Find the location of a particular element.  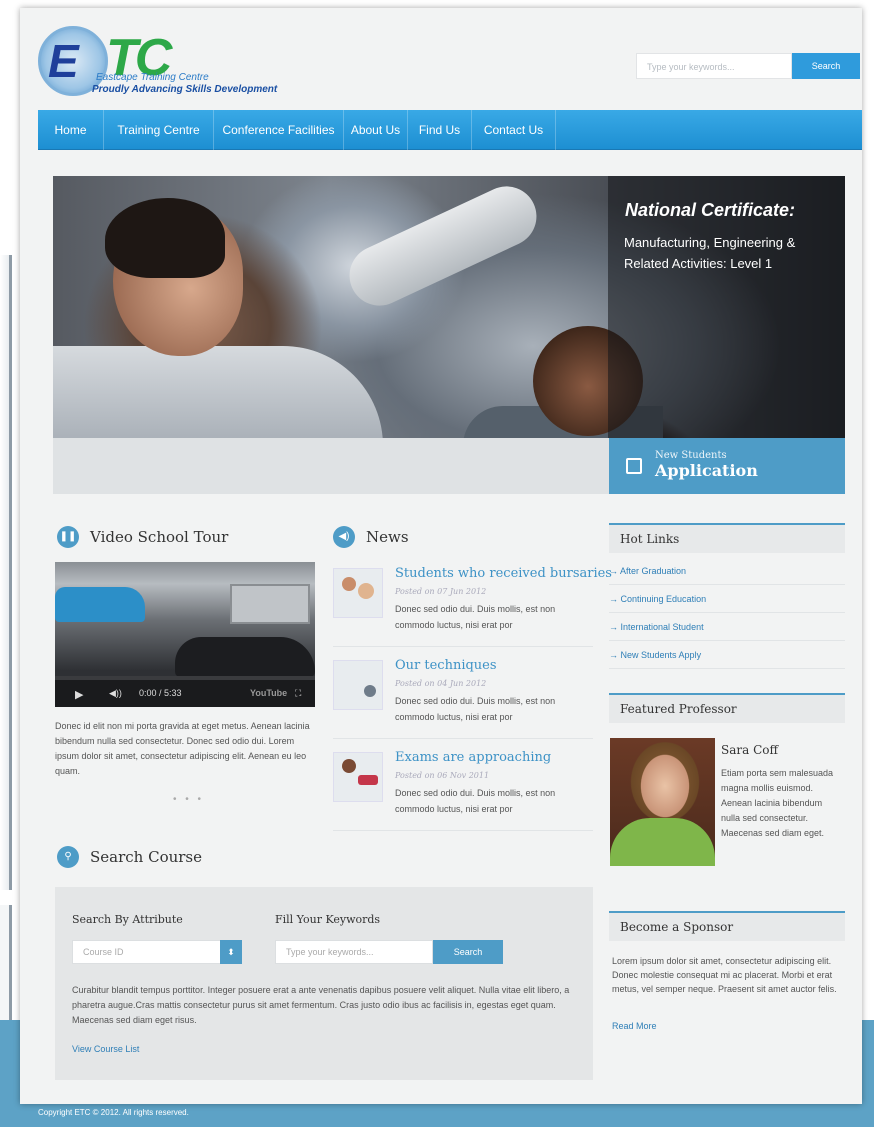

nav-item-find-us: Find Us is located at coordinates (440, 130).